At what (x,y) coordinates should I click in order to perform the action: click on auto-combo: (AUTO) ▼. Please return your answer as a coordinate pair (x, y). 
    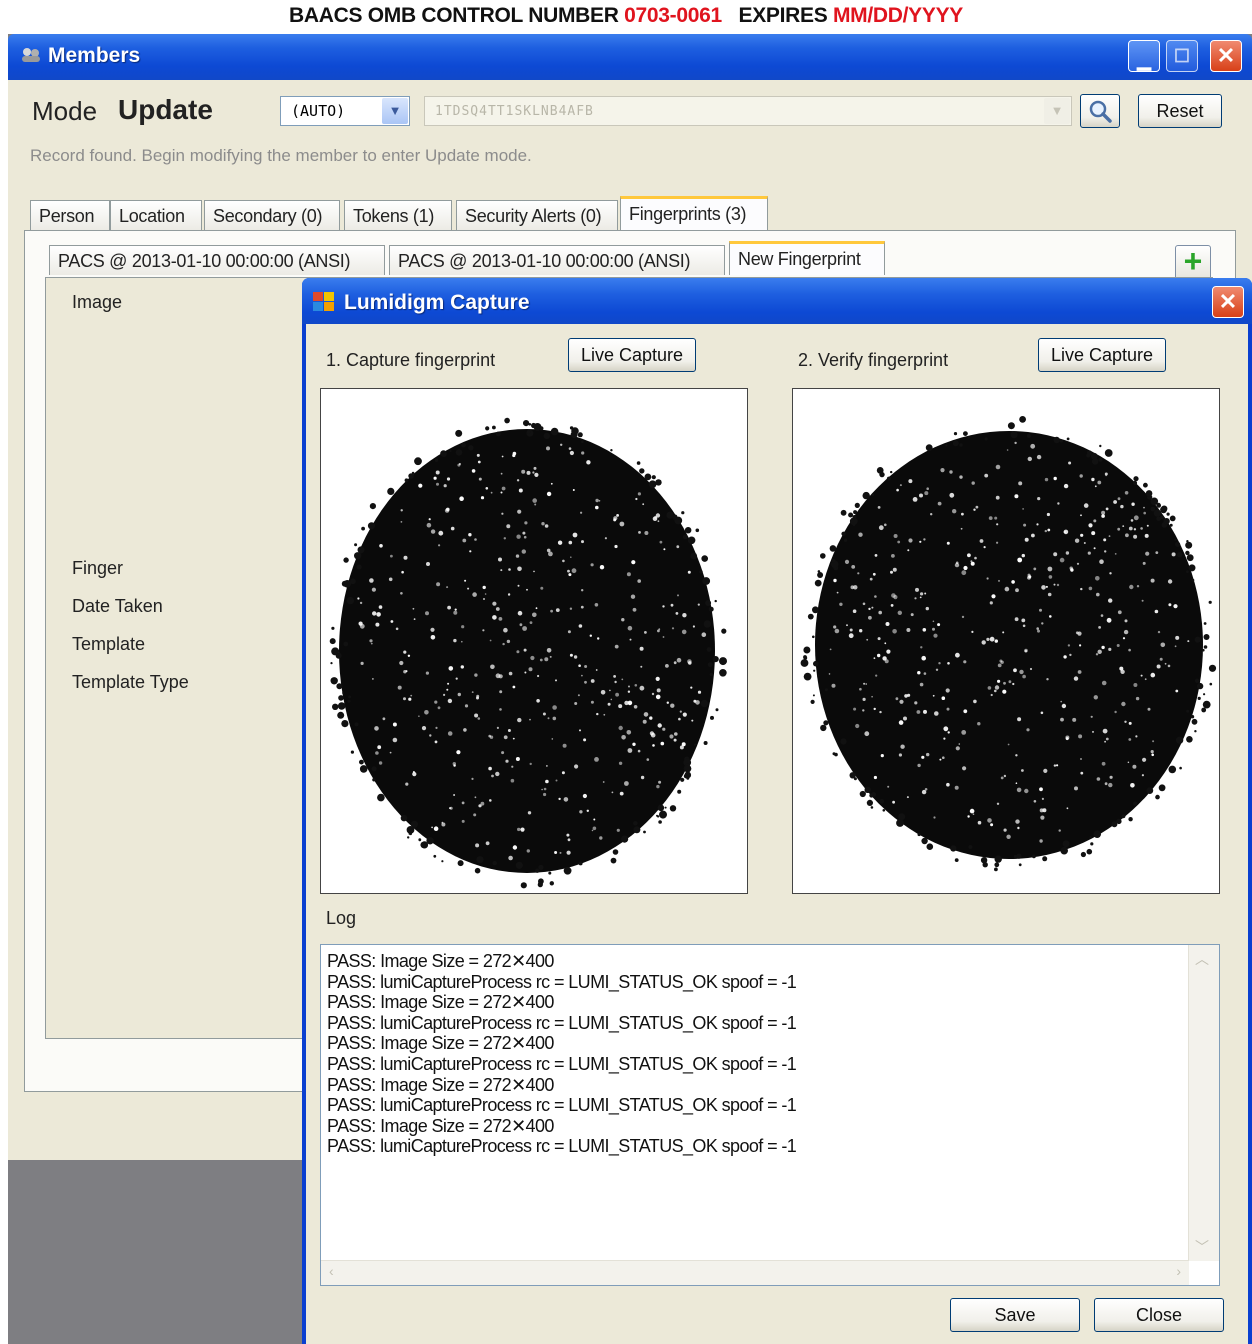
    Looking at the image, I should click on (345, 111).